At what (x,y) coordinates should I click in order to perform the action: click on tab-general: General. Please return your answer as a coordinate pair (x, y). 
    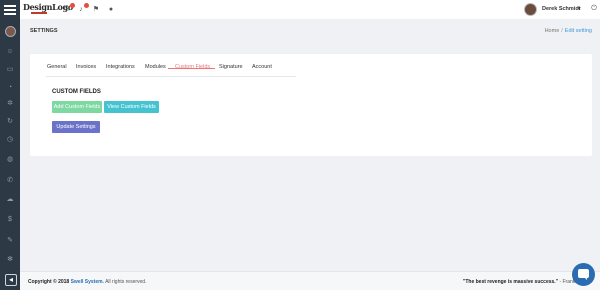
    Looking at the image, I should click on (57, 67).